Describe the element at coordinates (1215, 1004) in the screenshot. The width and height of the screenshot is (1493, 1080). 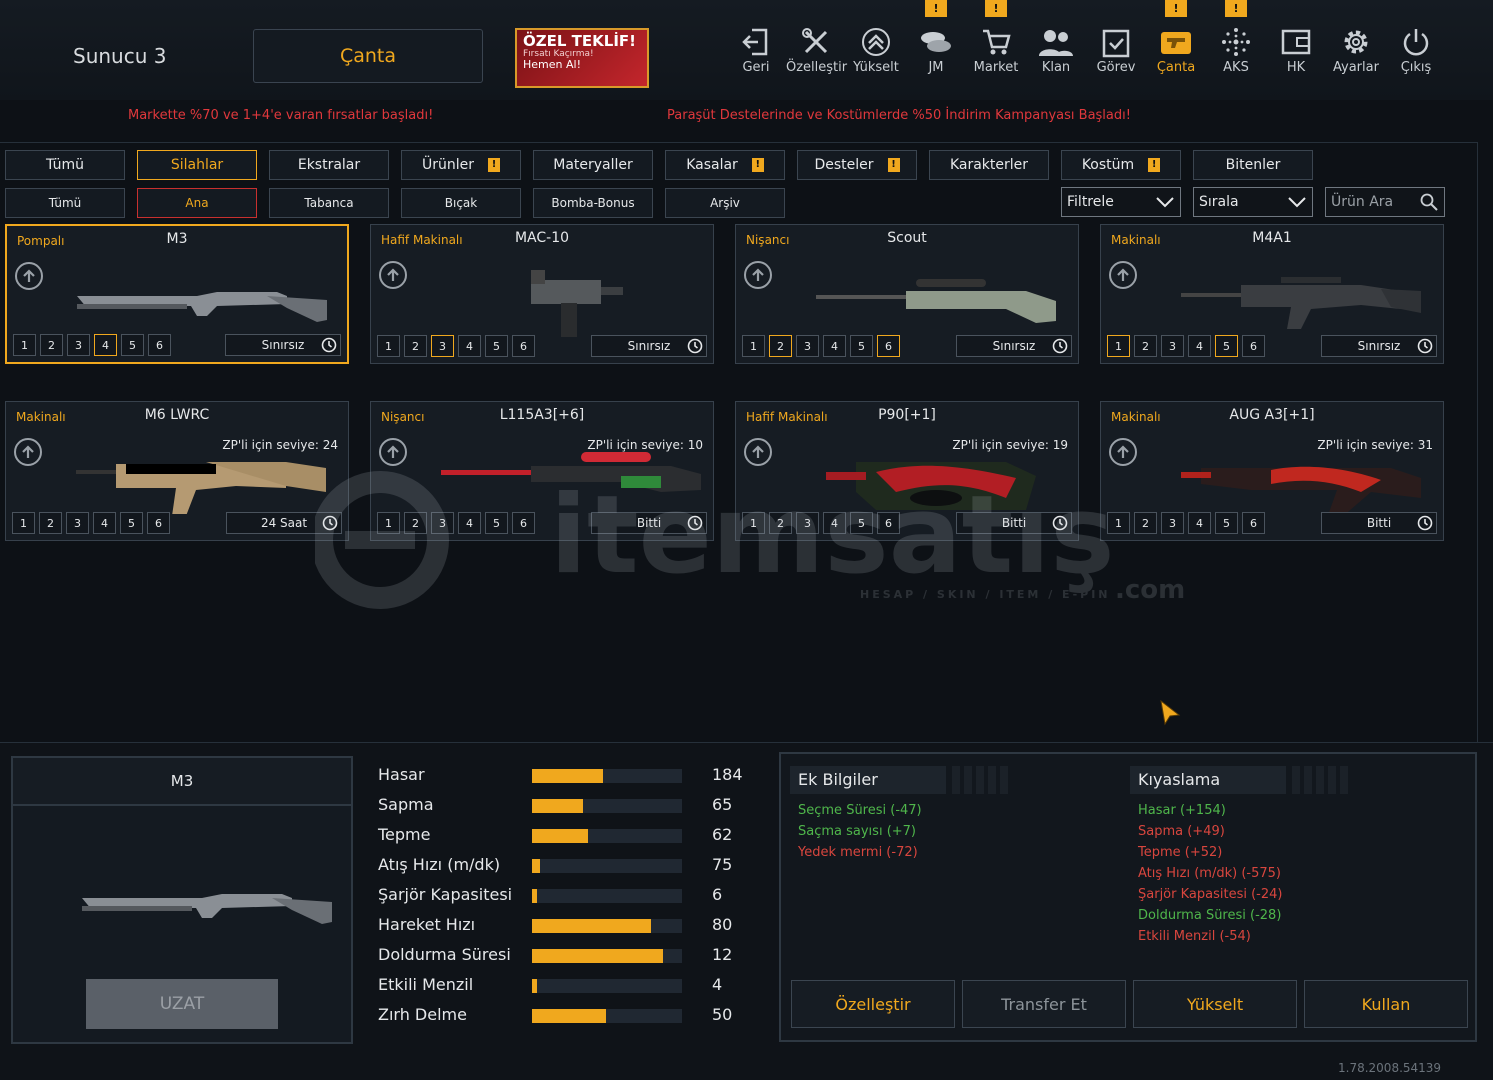
I see `upgrade-button: Yükselt` at that location.